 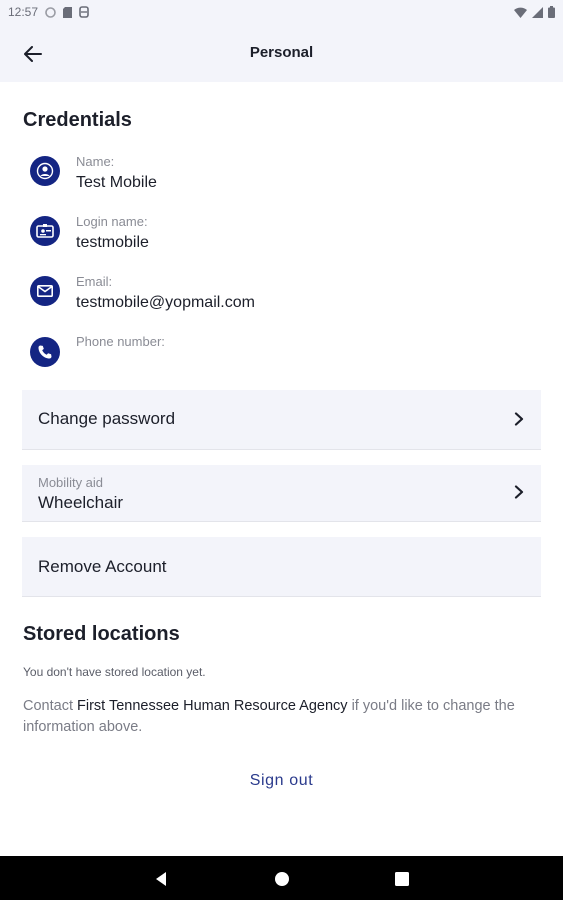 What do you see at coordinates (281, 781) in the screenshot?
I see `sign-out-button: Sign out` at bounding box center [281, 781].